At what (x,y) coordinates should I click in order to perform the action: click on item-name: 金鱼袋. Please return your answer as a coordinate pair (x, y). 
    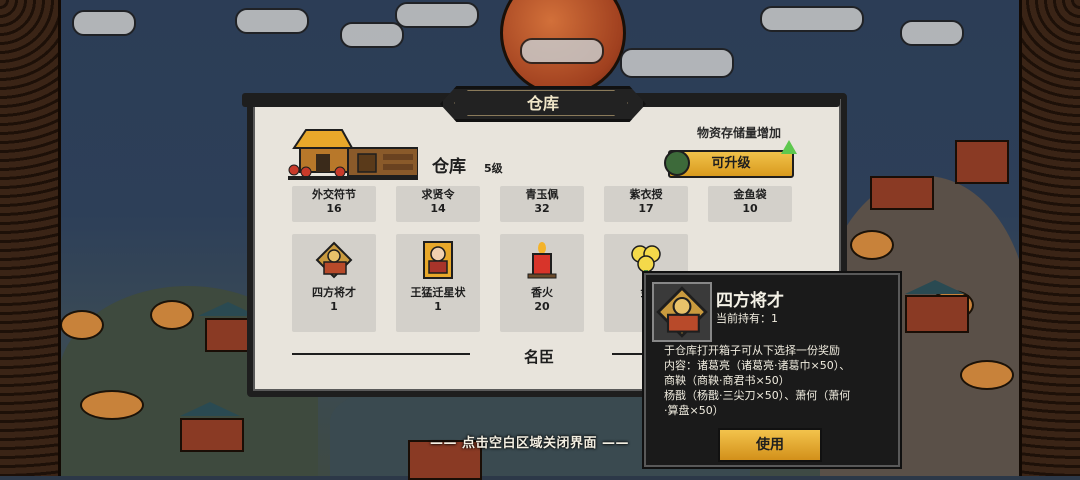
    Looking at the image, I should click on (750, 194).